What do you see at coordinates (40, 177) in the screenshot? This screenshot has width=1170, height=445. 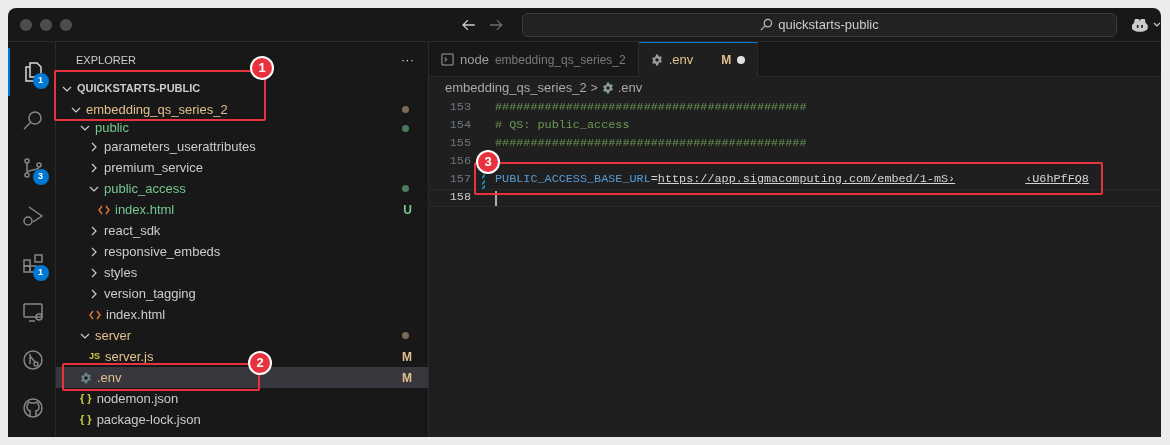 I see `count-badge: 3` at bounding box center [40, 177].